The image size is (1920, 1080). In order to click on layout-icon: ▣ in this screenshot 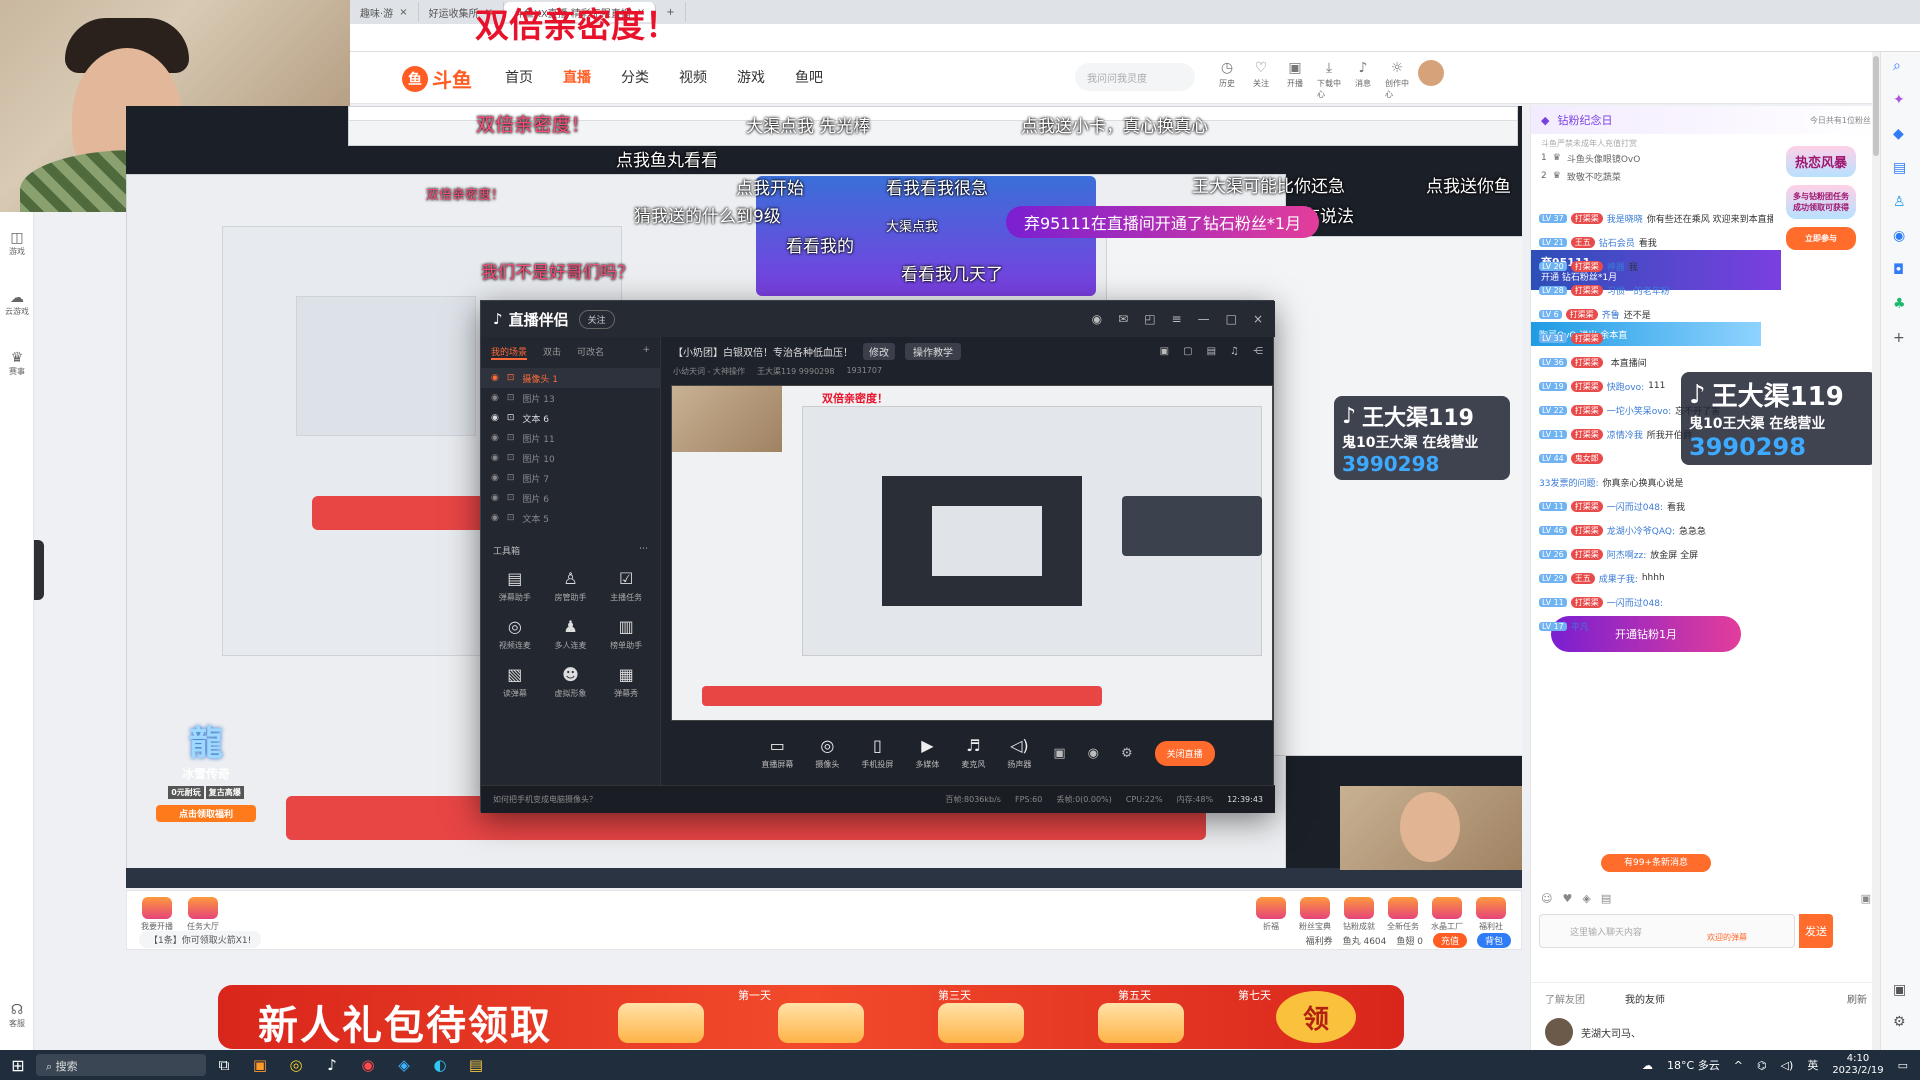, I will do `click(1164, 351)`.